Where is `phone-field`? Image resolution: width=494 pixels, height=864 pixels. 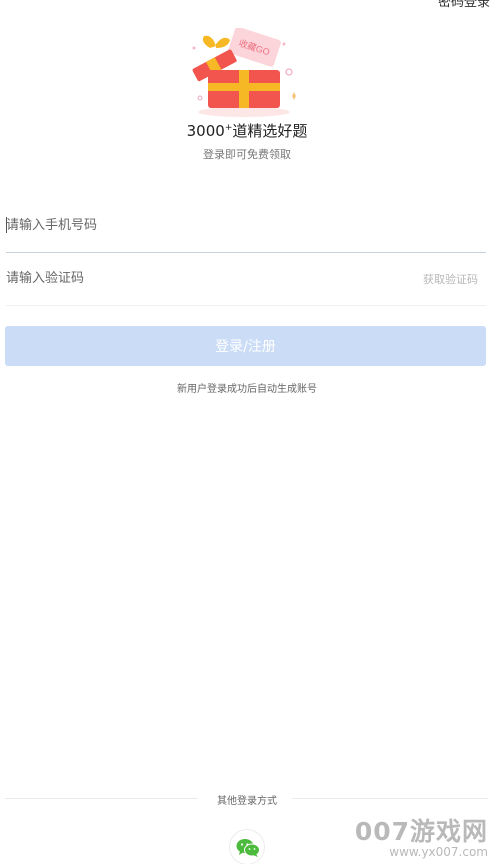 phone-field is located at coordinates (246, 225).